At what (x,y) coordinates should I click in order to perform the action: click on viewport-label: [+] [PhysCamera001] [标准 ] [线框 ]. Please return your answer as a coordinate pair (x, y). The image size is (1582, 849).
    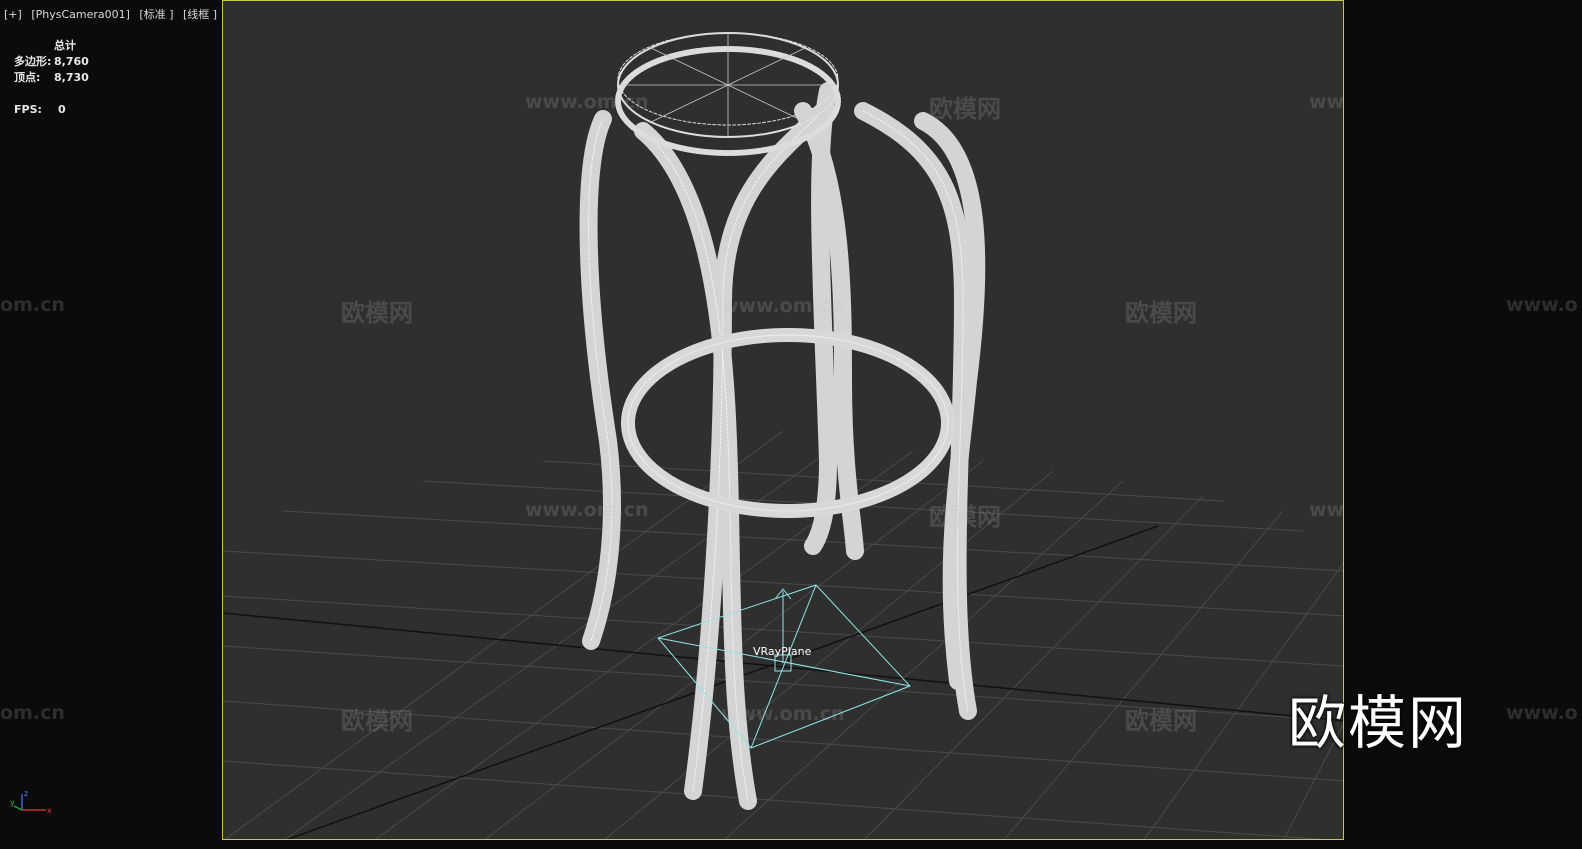
    Looking at the image, I should click on (113, 14).